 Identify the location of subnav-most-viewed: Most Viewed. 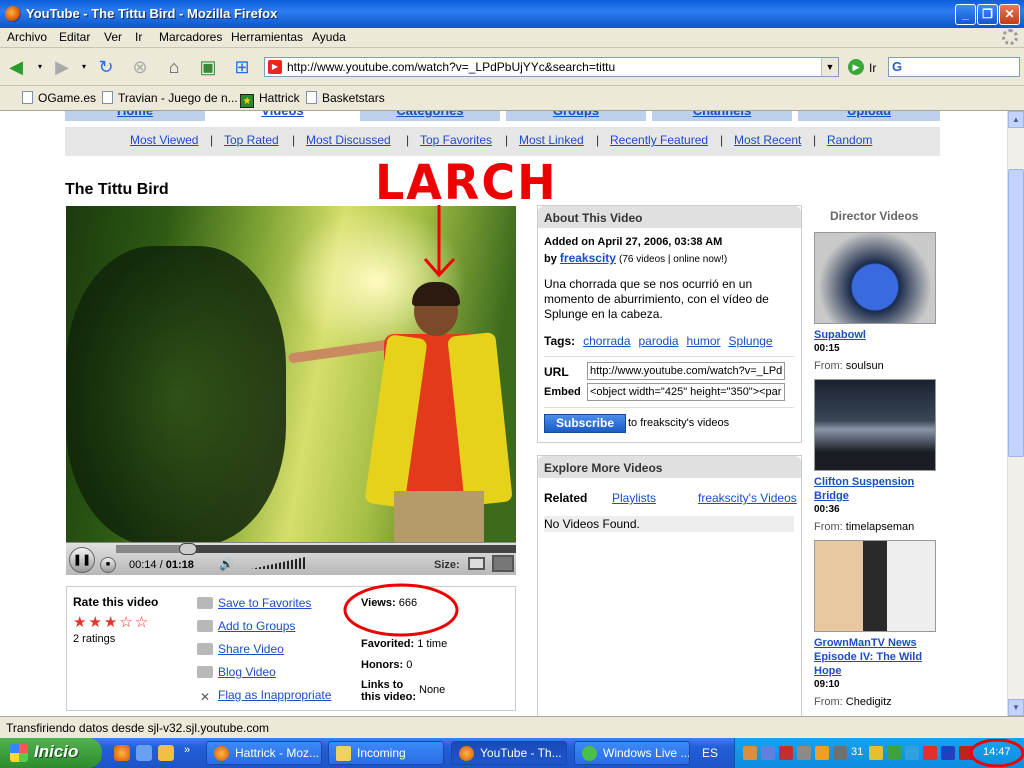
(164, 140).